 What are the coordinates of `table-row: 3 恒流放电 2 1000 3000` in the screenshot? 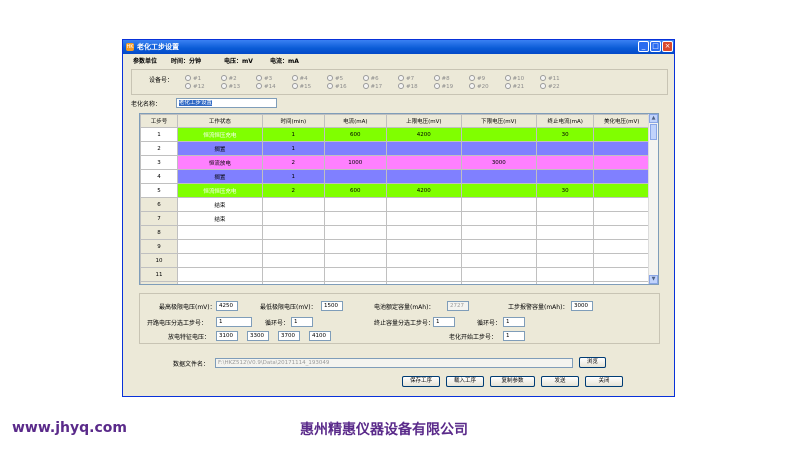 It's located at (395, 162).